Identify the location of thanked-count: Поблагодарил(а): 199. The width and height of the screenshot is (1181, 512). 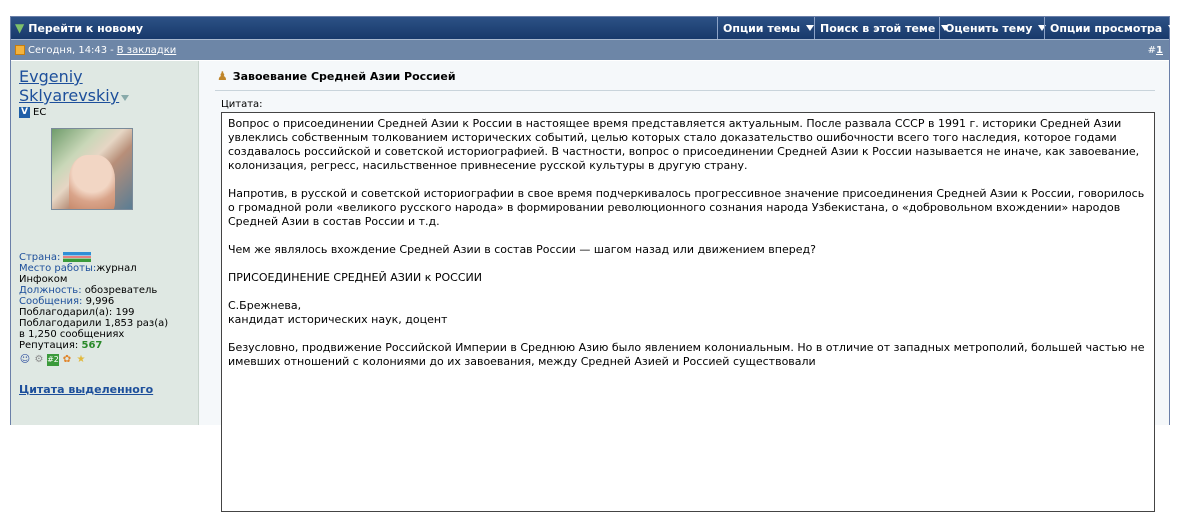
(77, 312).